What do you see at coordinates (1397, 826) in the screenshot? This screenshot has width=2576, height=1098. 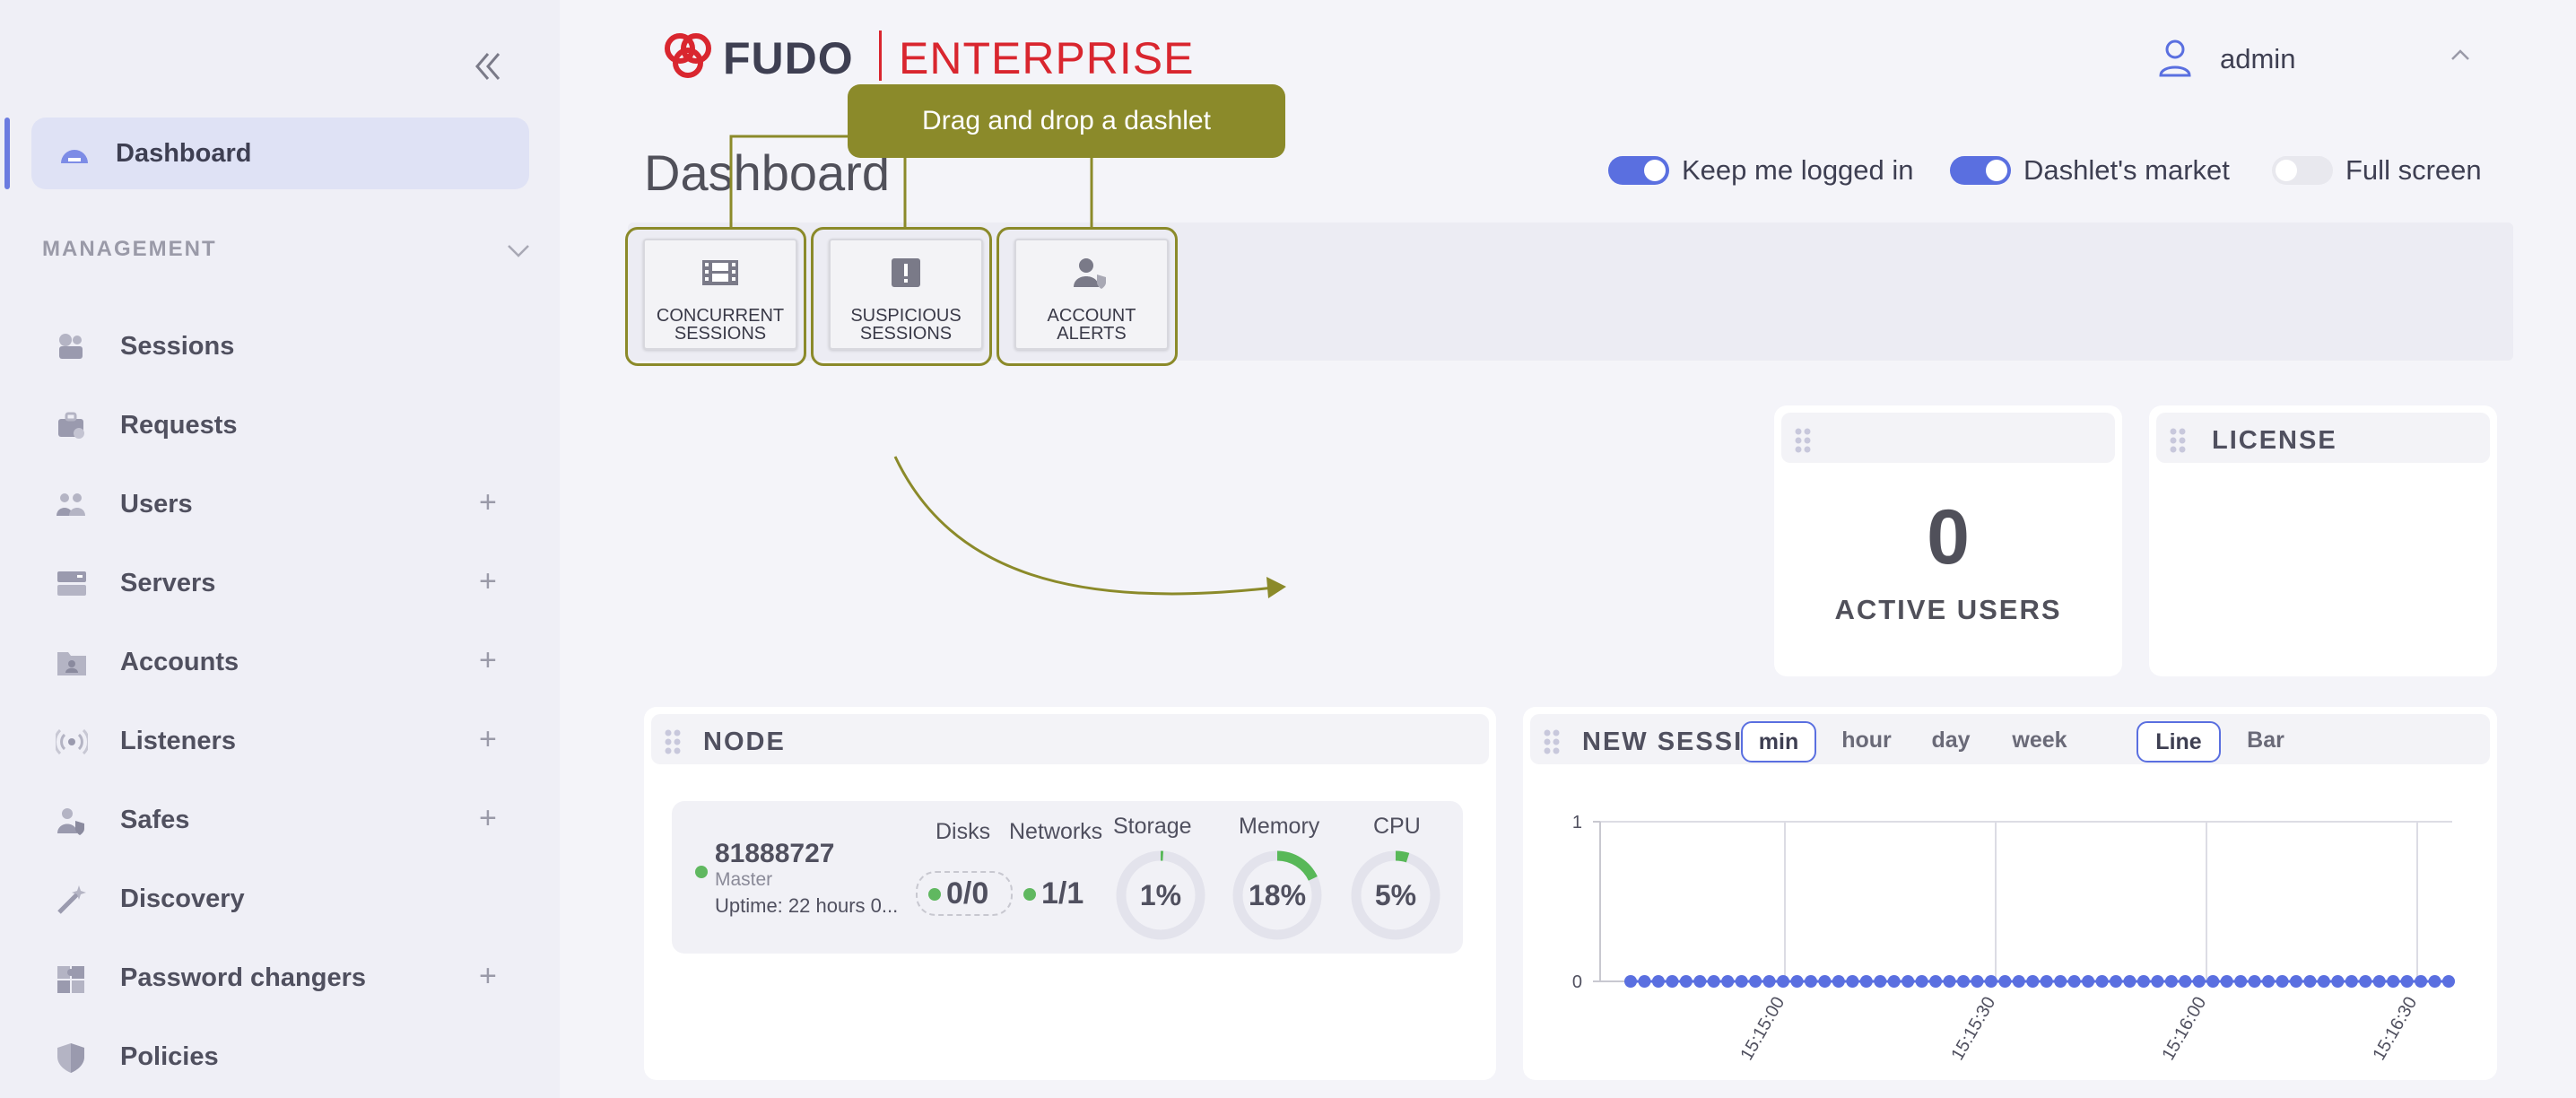 I see `cpu-header: CPU` at bounding box center [1397, 826].